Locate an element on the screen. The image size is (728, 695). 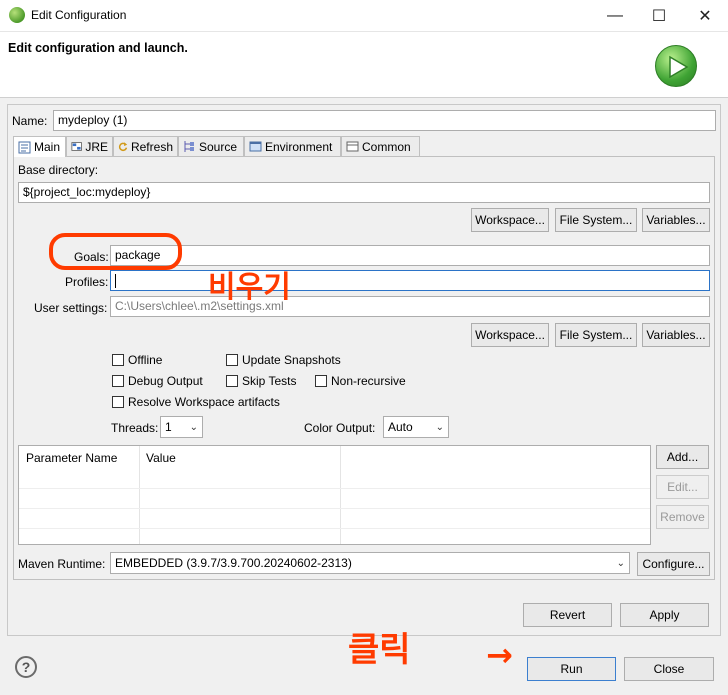
minimize-button: — is located at coordinates (615, 16).